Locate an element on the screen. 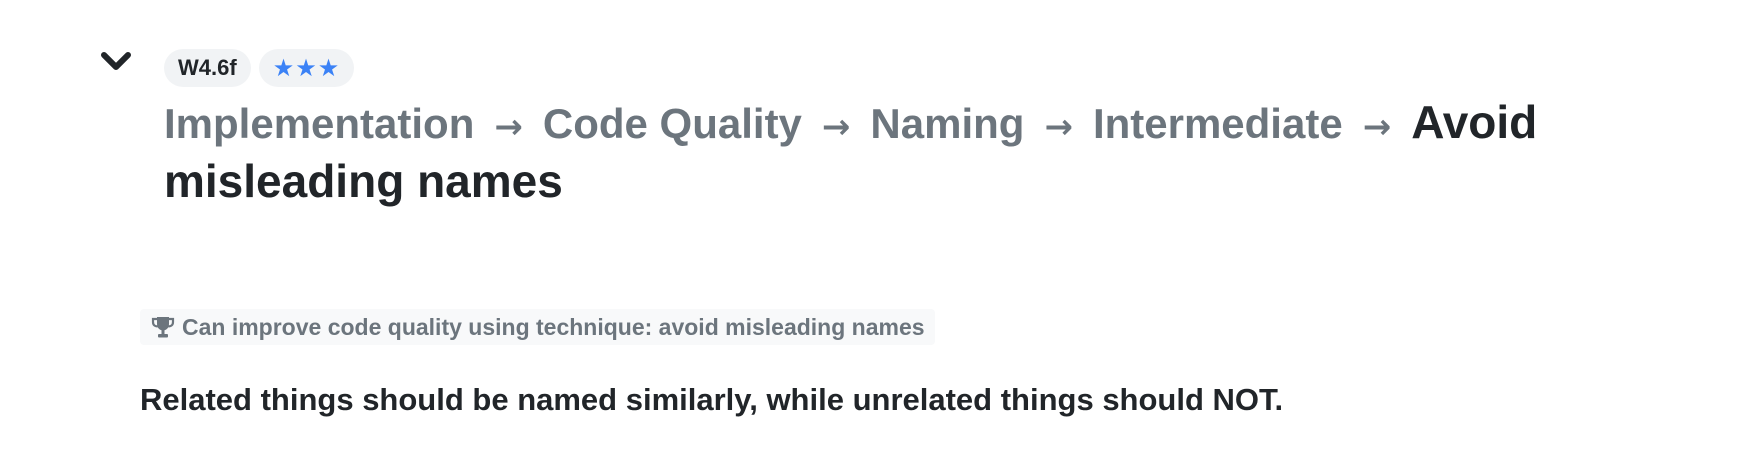  collapse-toggle-button is located at coordinates (116, 62).